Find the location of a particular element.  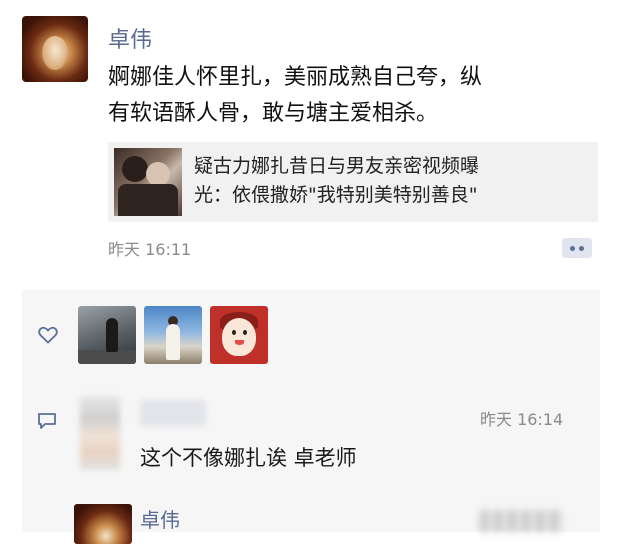

link-title-line: 光：依偎撒娇"我特别美特别善良" is located at coordinates (336, 195).